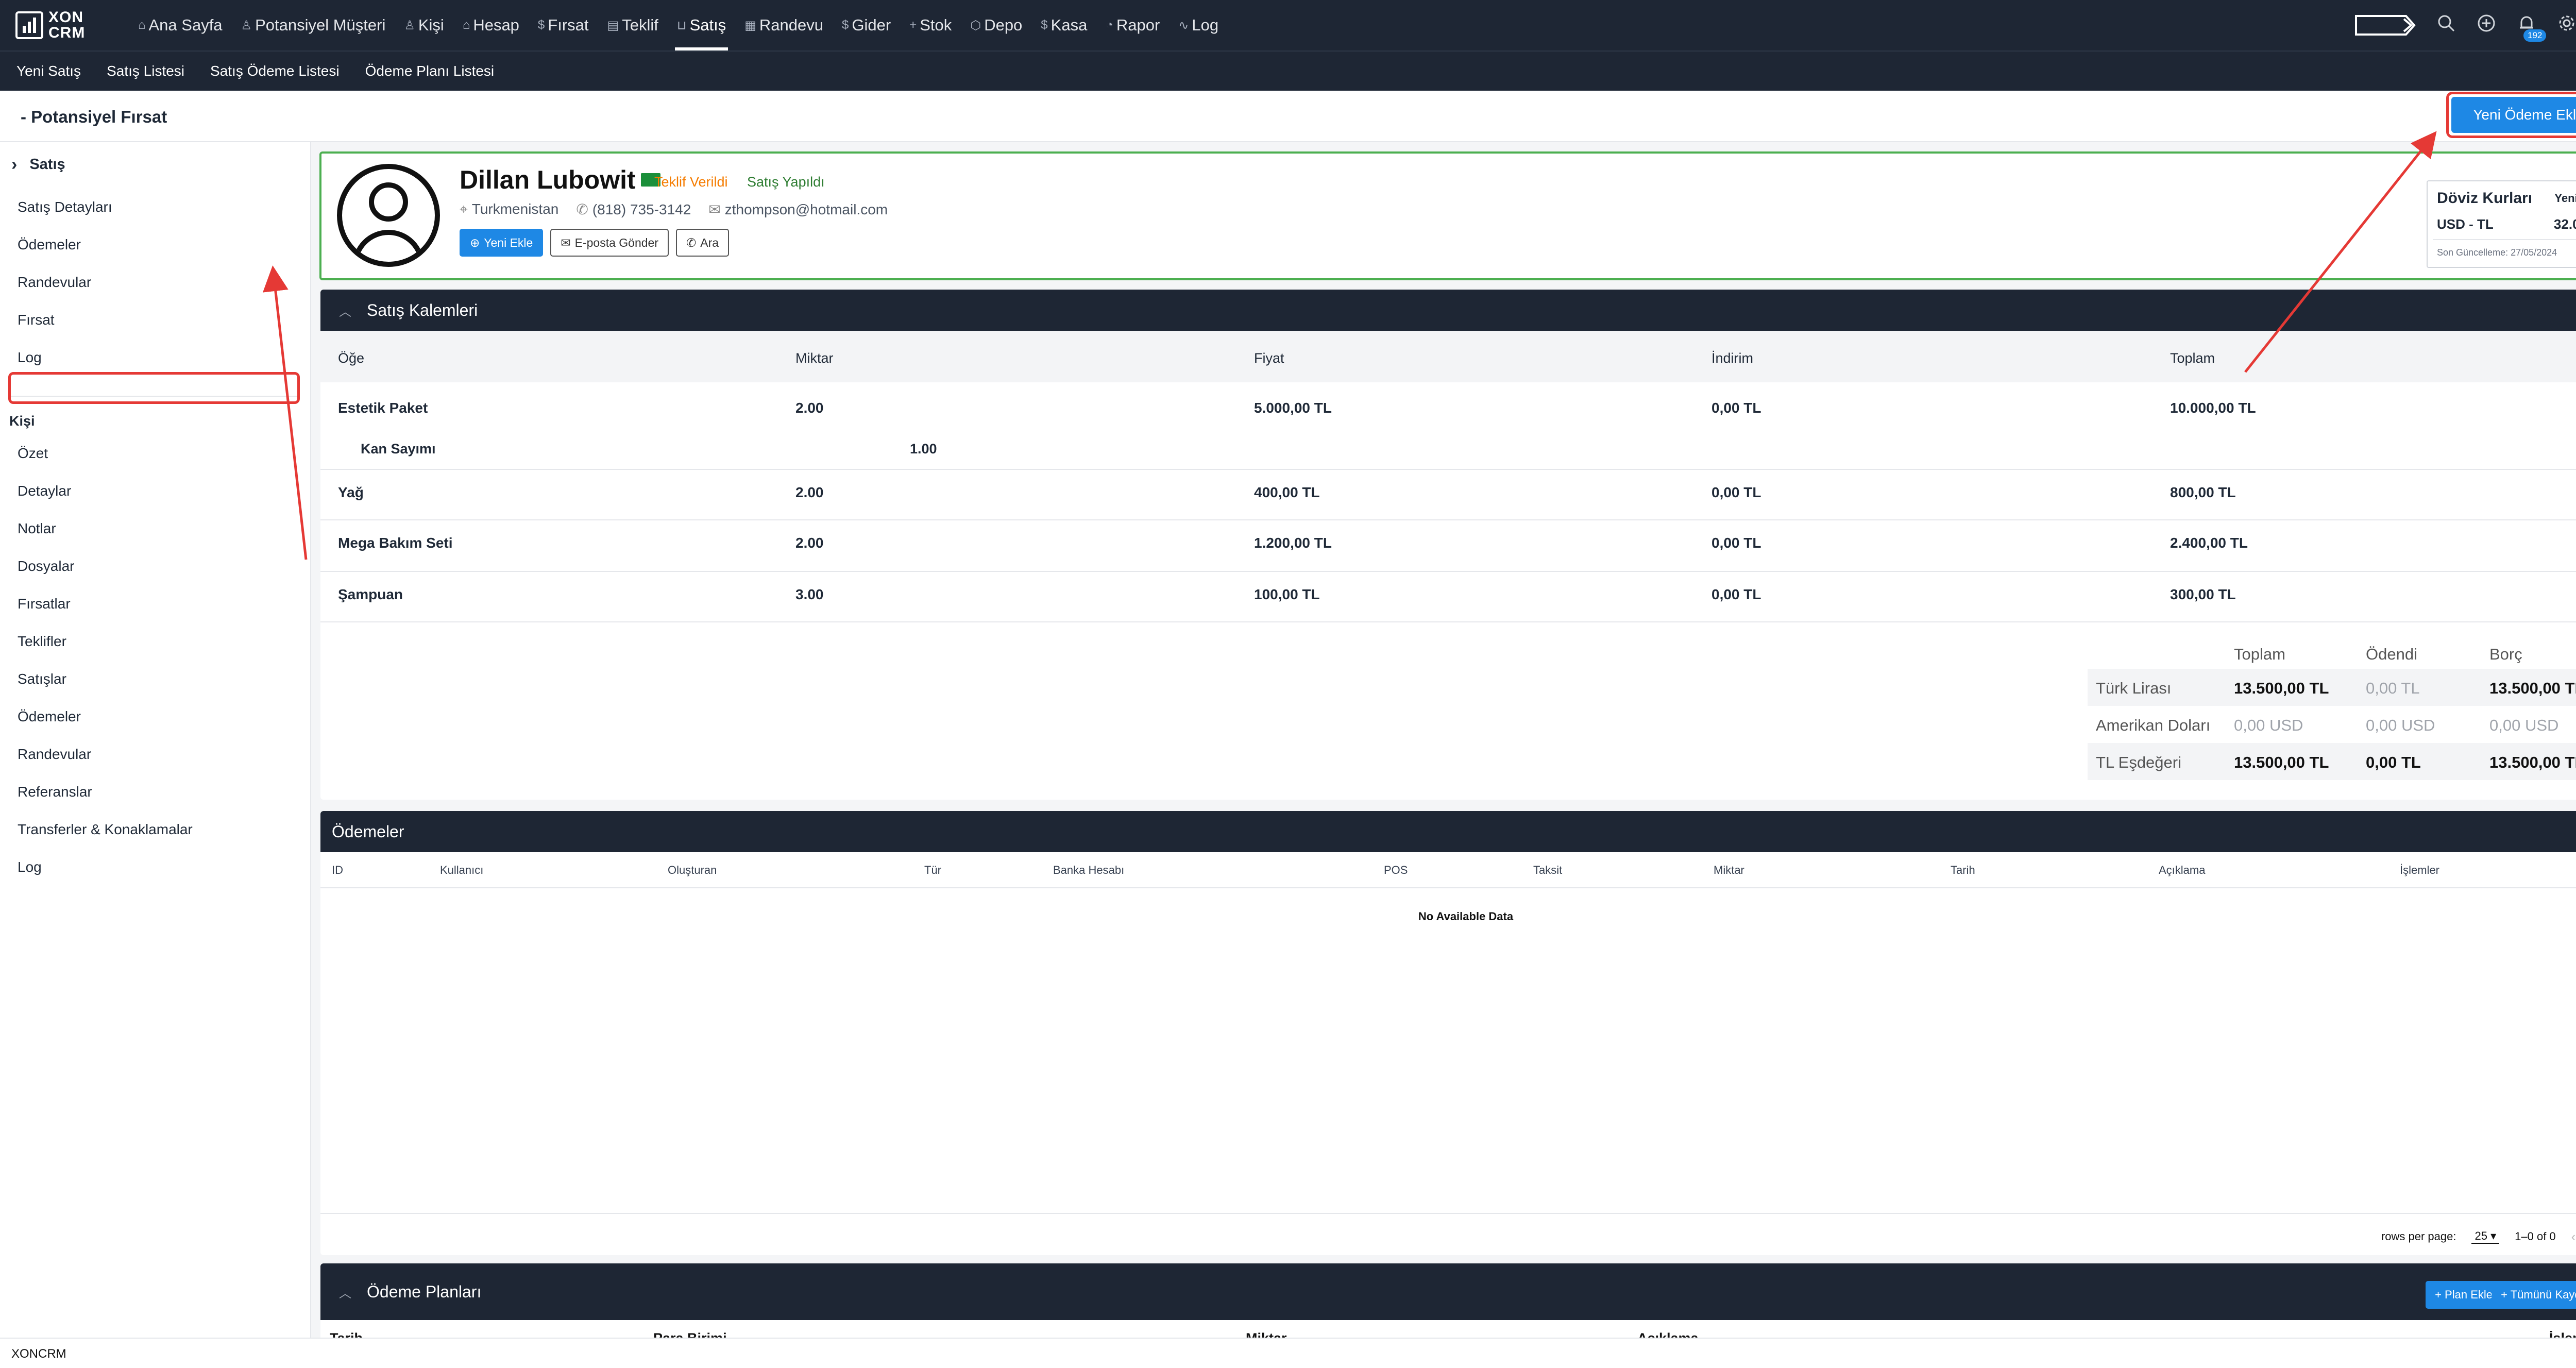 The image size is (2576, 1368). What do you see at coordinates (866, 25) in the screenshot?
I see `nav-item-8: $ Gider` at bounding box center [866, 25].